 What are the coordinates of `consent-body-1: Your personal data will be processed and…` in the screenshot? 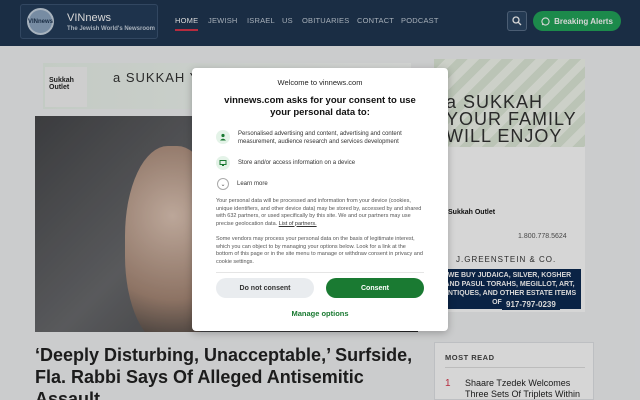 It's located at (320, 213).